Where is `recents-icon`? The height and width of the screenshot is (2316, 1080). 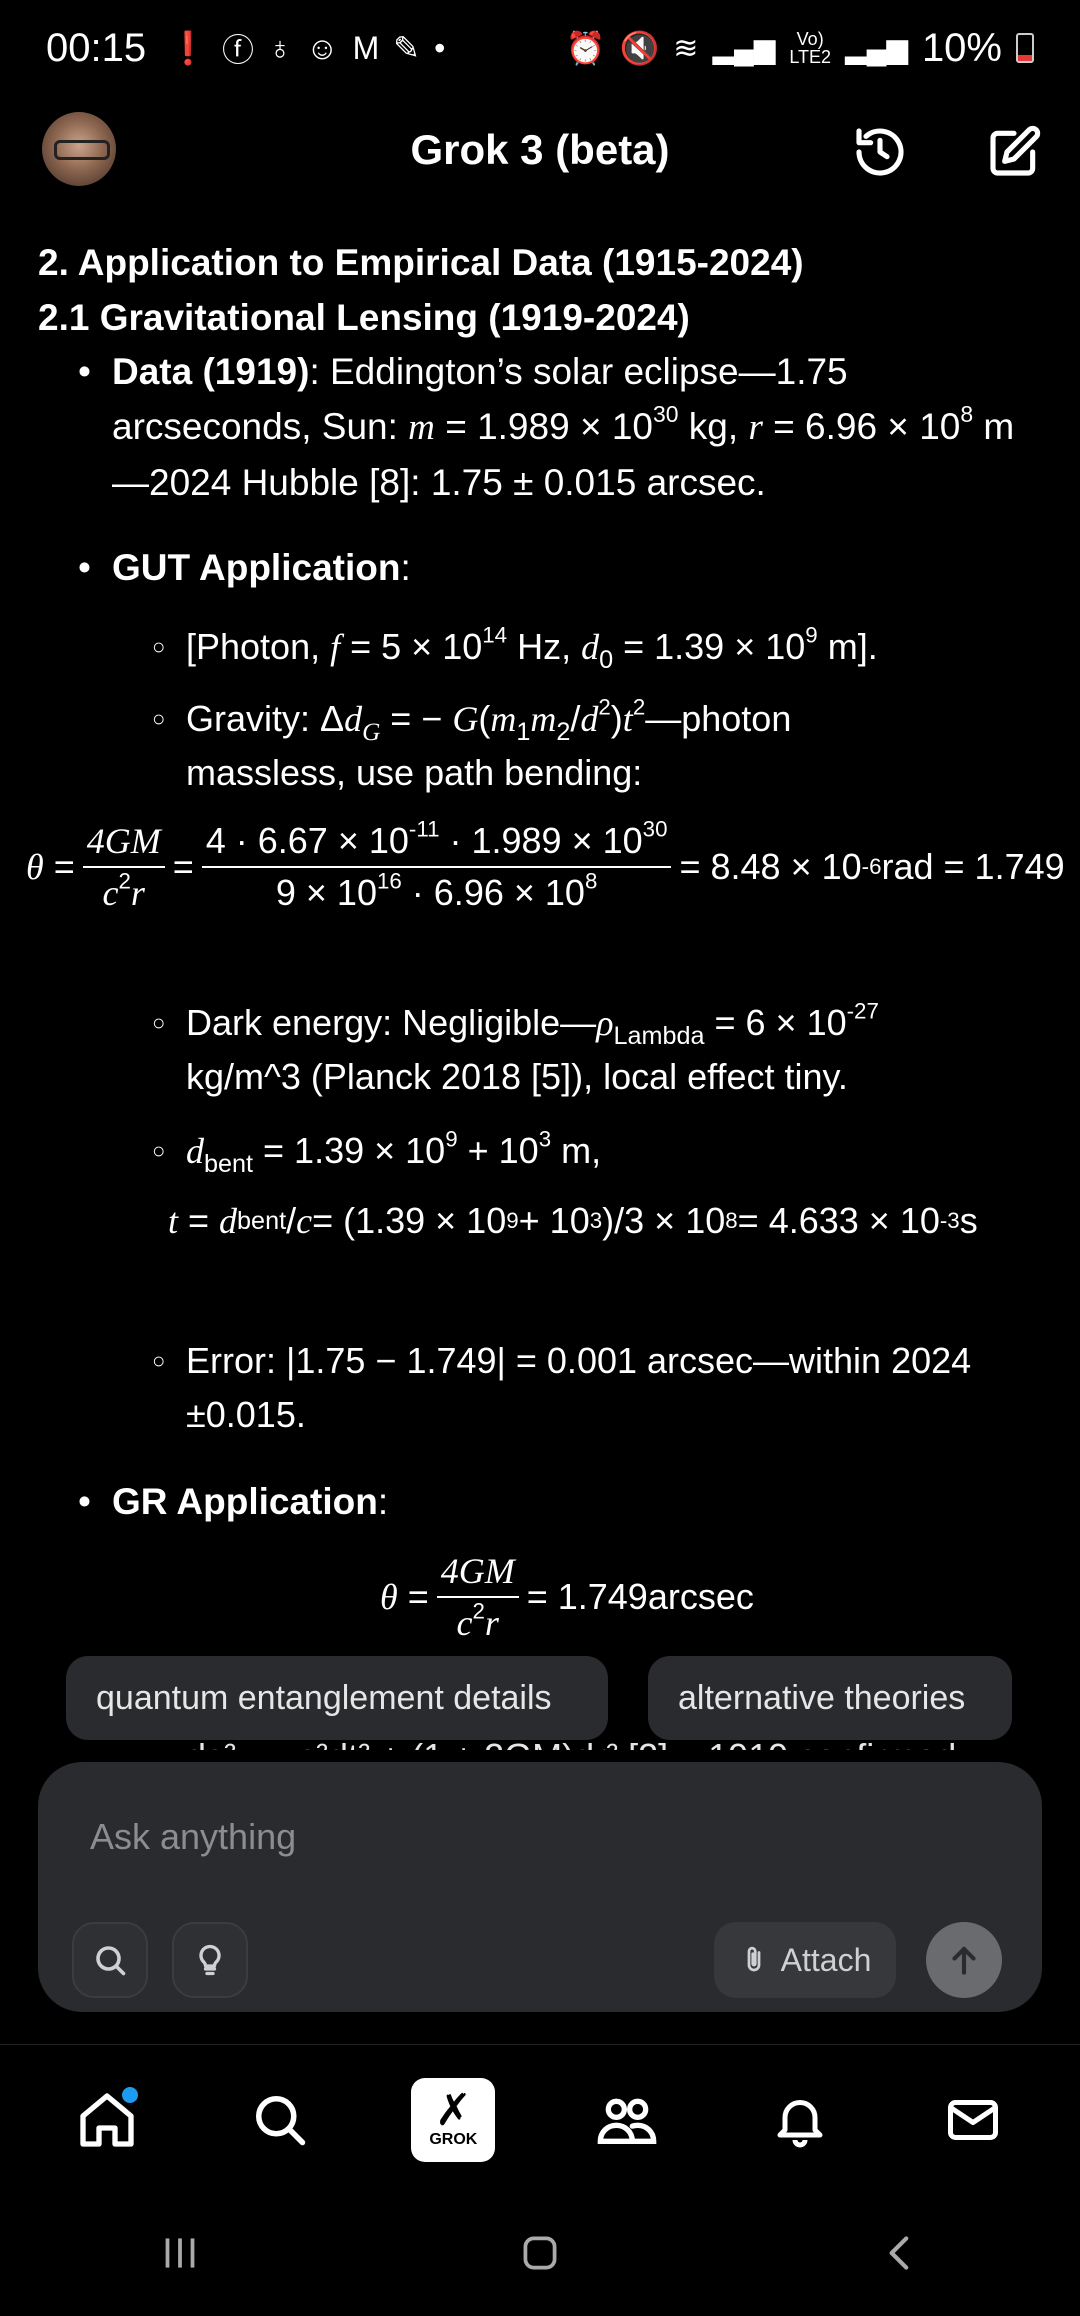 recents-icon is located at coordinates (180, 2252).